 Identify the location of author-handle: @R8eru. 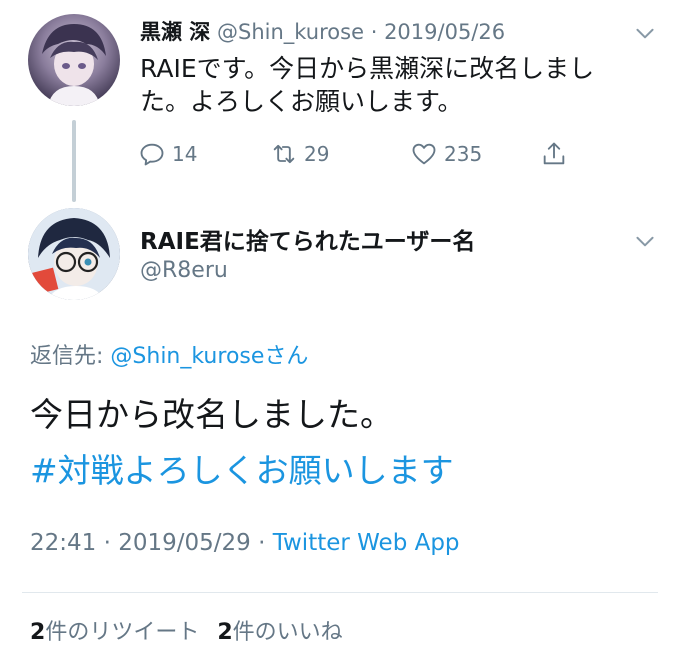
(184, 270).